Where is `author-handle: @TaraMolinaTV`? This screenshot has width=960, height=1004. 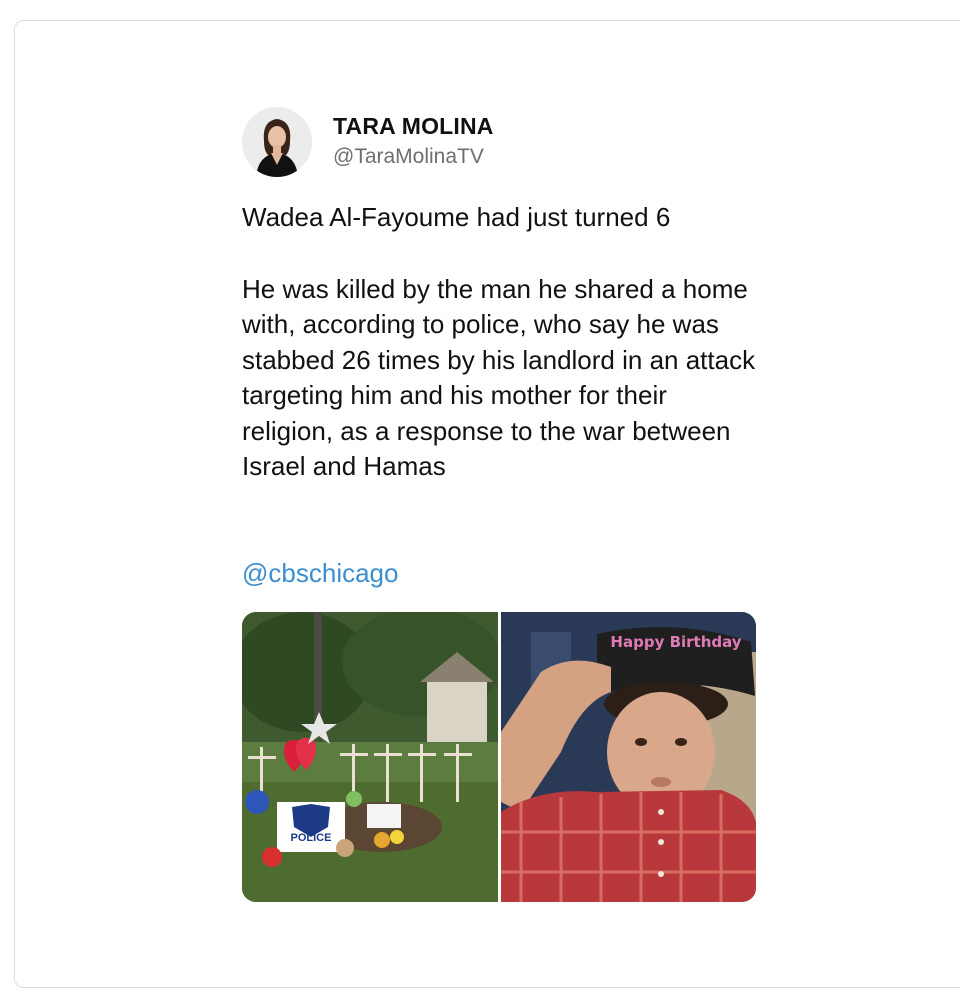
author-handle: @TaraMolinaTV is located at coordinates (408, 157).